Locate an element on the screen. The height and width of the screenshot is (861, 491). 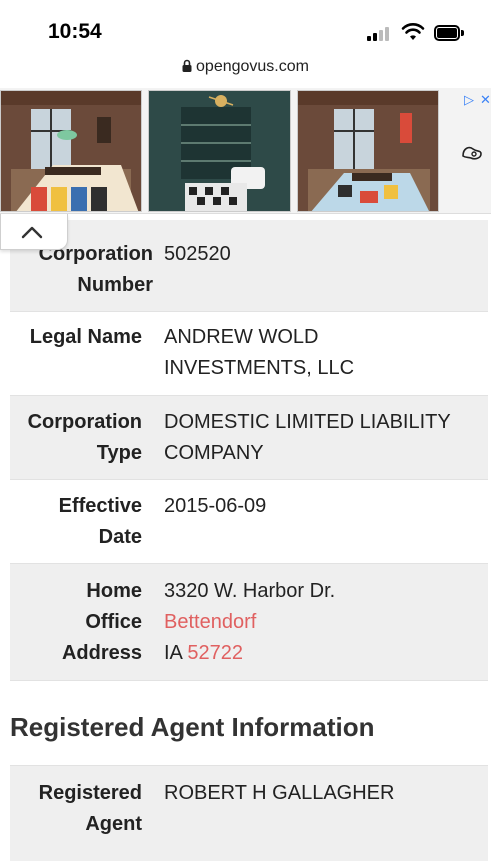
value-line: INVESTMENTS, LLC is located at coordinates (259, 368).